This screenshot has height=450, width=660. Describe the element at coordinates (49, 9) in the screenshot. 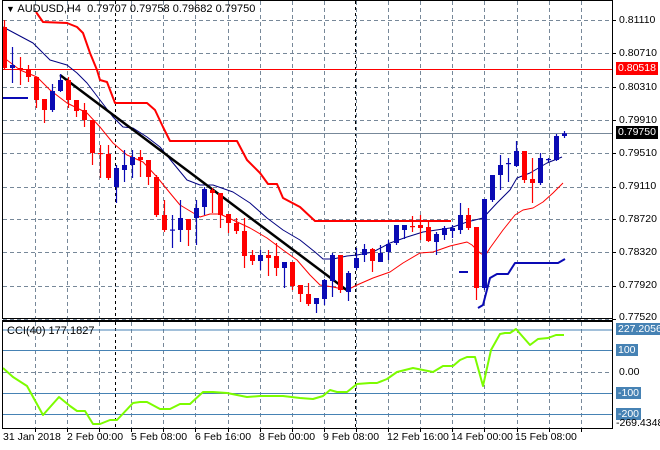

I see `symbol-timeframe: AUDUSD,H4` at that location.